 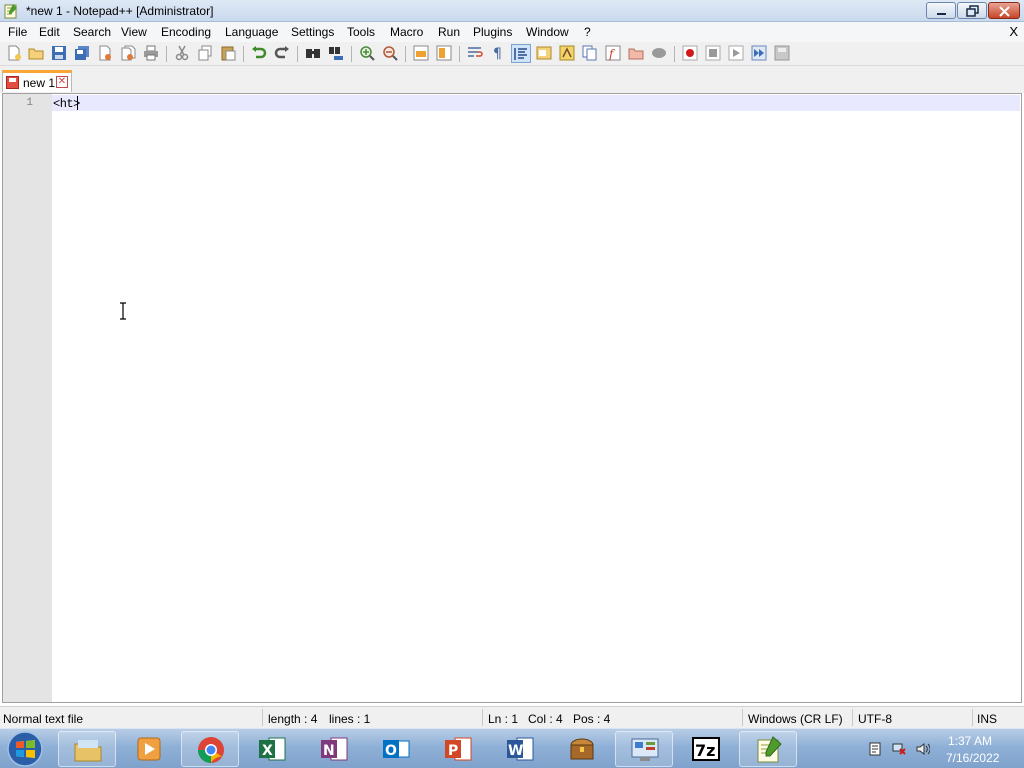 What do you see at coordinates (312, 32) in the screenshot?
I see `menu-settings: Settings` at bounding box center [312, 32].